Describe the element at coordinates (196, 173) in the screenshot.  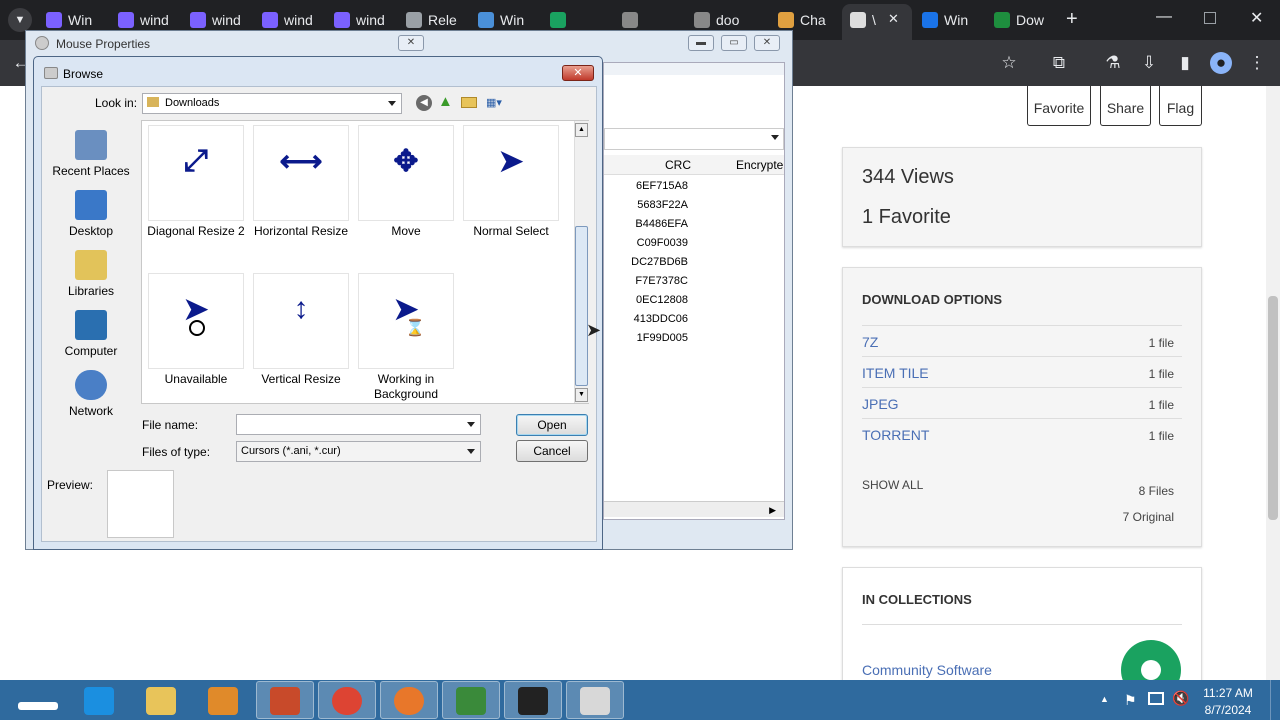
I see `cursor-file-tile: ⤢` at that location.